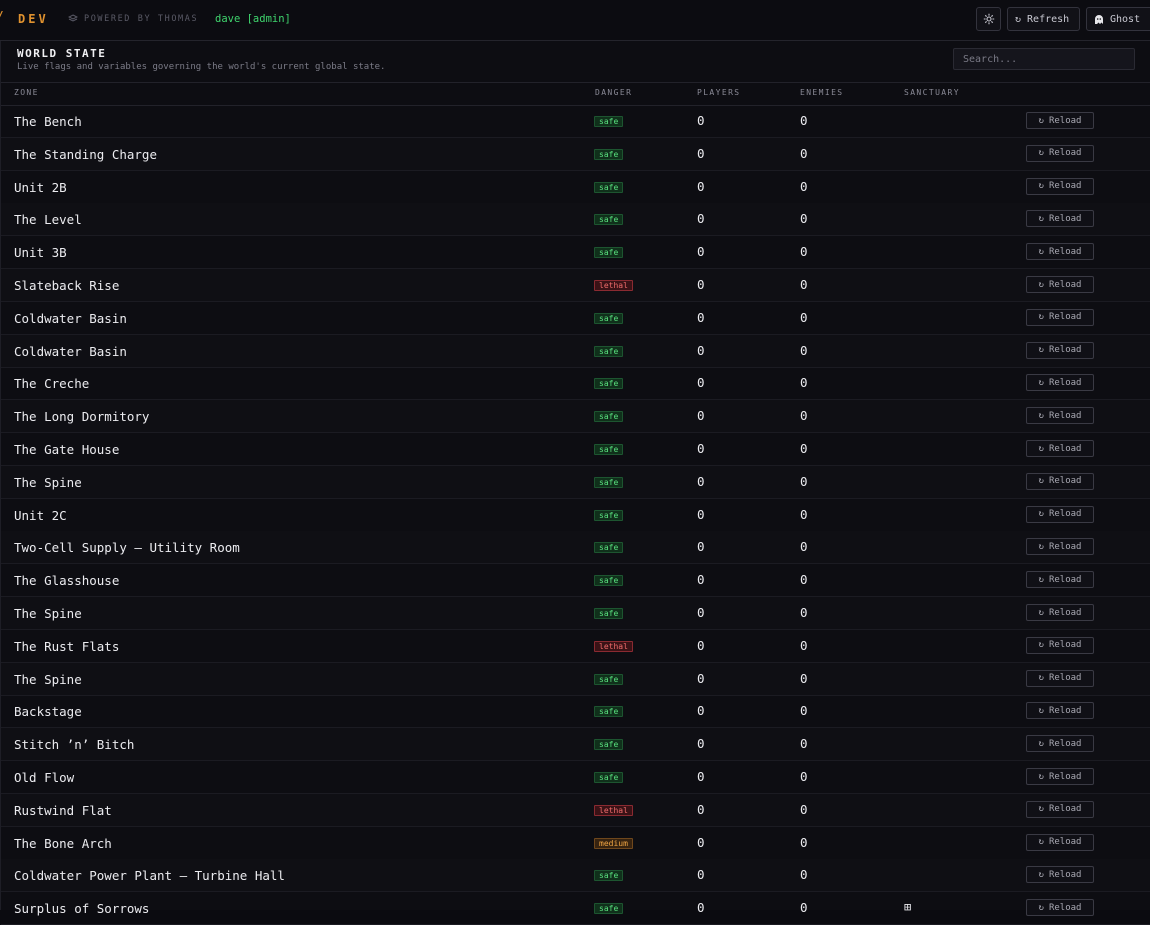  What do you see at coordinates (575, 351) in the screenshot?
I see `table-row: Coldwater Basin safe 0 0 ↻ Reload` at bounding box center [575, 351].